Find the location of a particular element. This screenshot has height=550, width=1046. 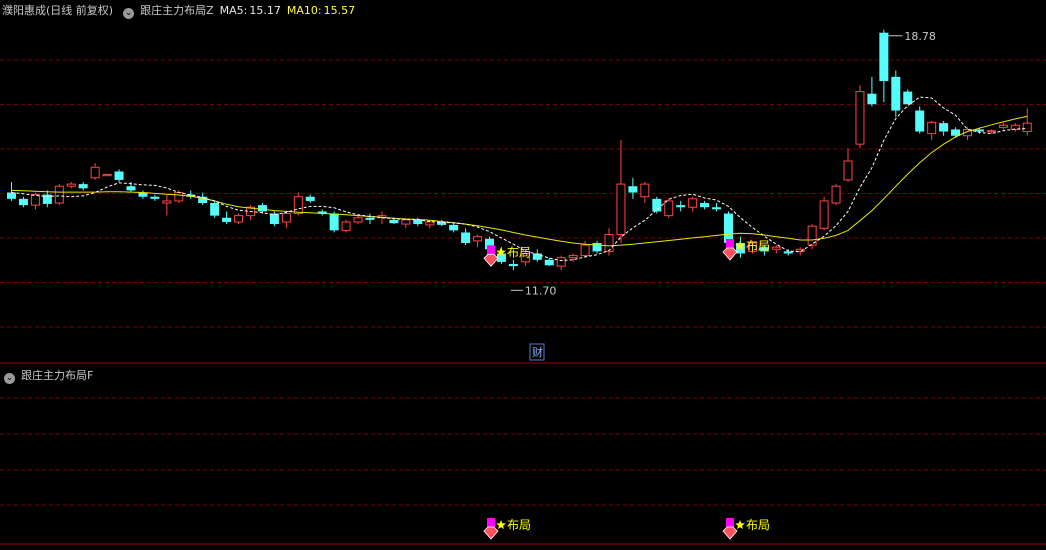

ma10-label: MA10: is located at coordinates (304, 10).